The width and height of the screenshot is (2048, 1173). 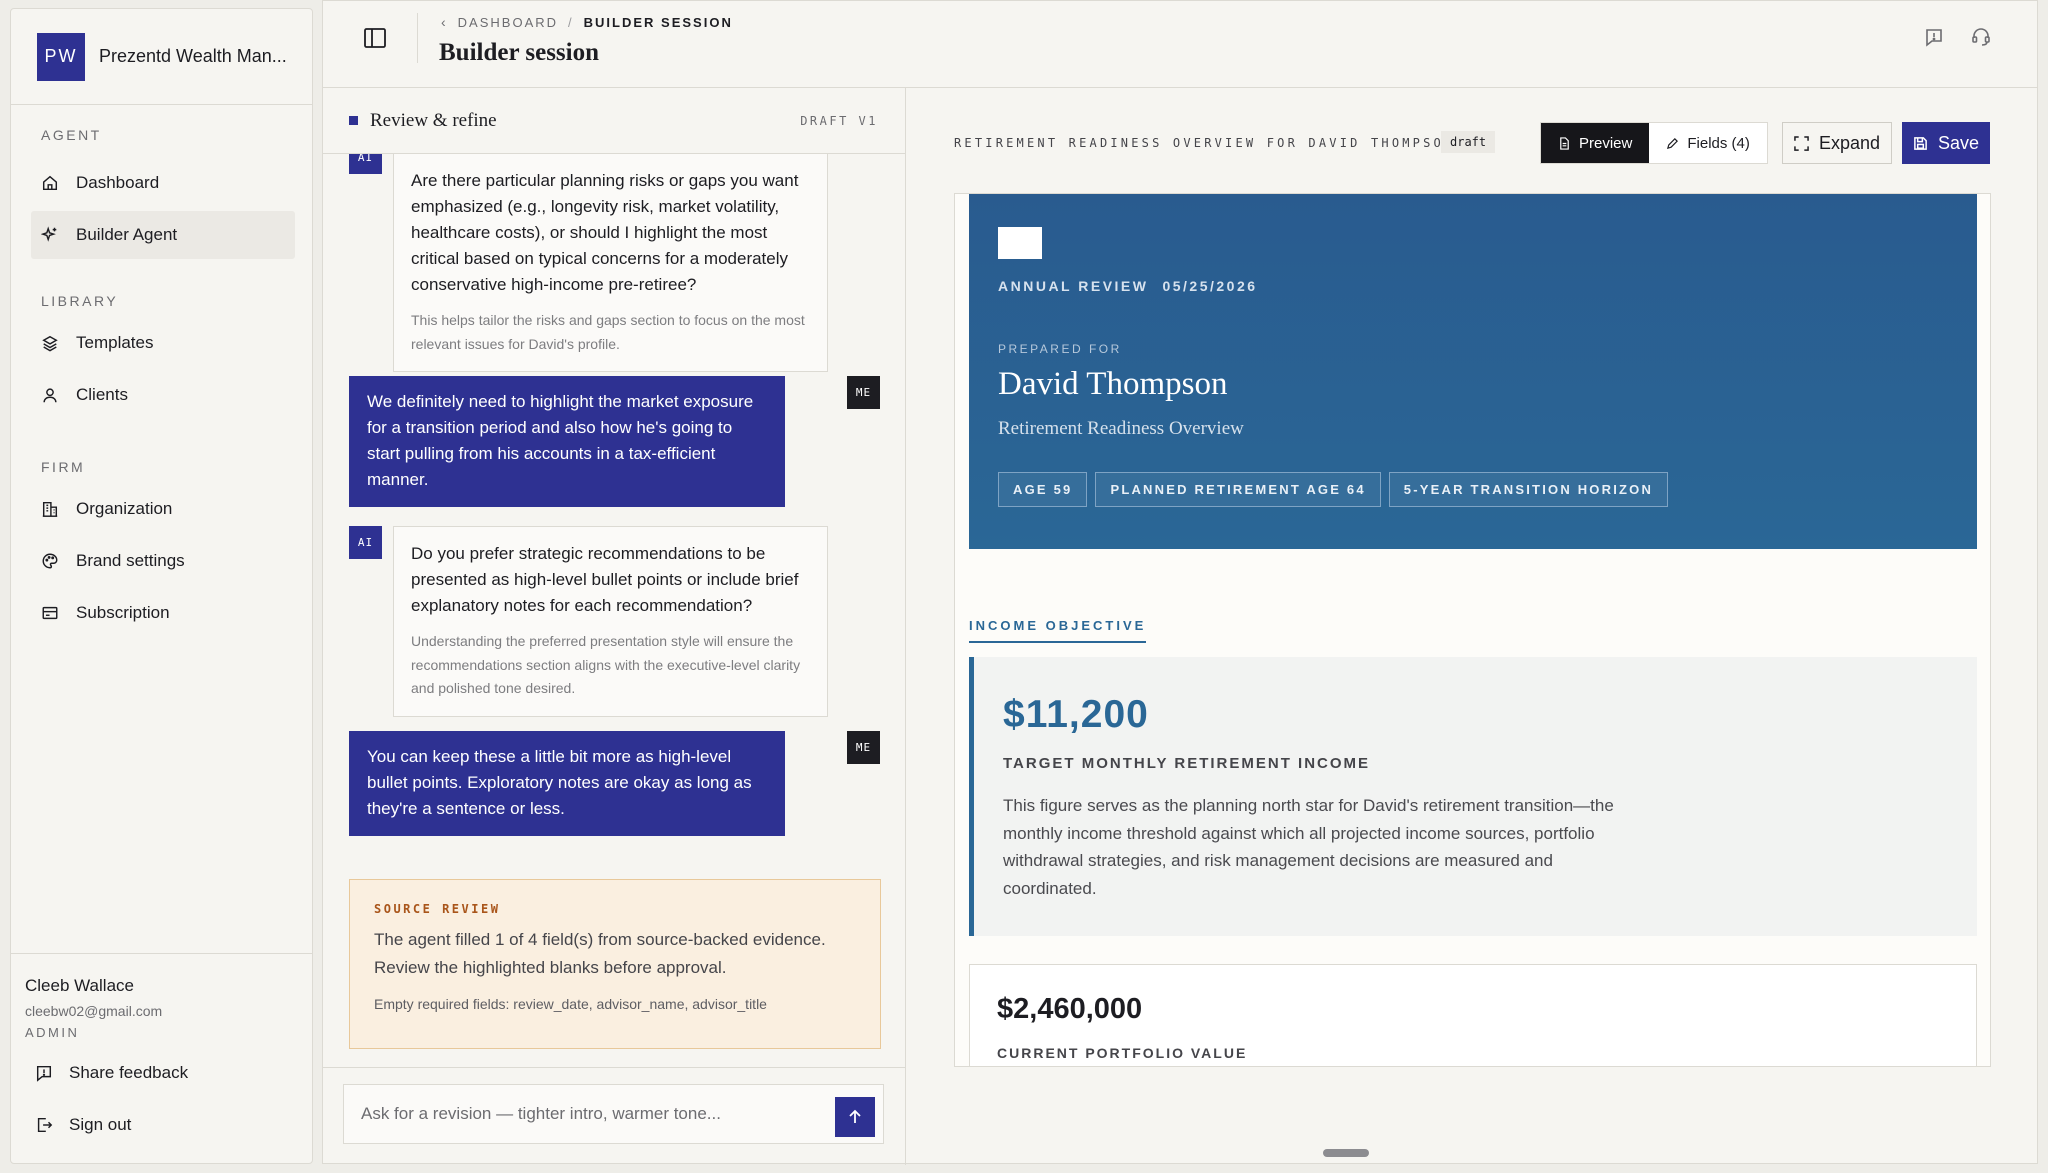 I want to click on sidebar-item-builder-agent: Builder Agent, so click(x=163, y=235).